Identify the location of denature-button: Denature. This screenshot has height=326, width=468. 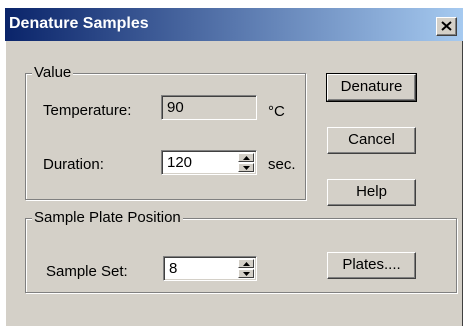
(371, 87).